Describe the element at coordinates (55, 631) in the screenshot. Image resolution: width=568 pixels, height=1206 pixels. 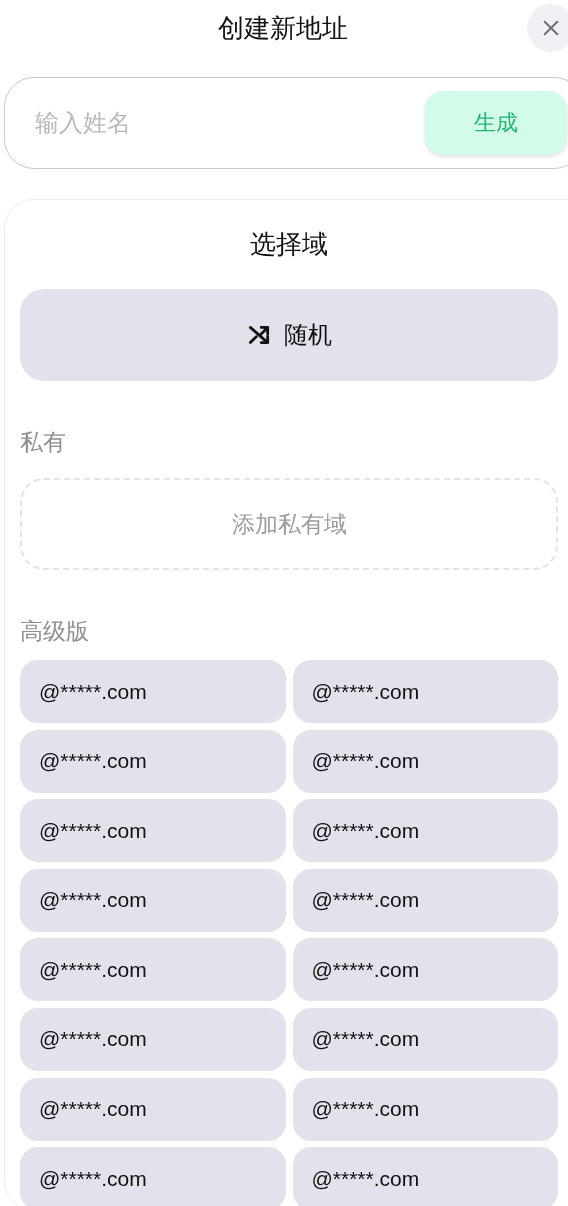
I see `section-label: 高级版` at that location.